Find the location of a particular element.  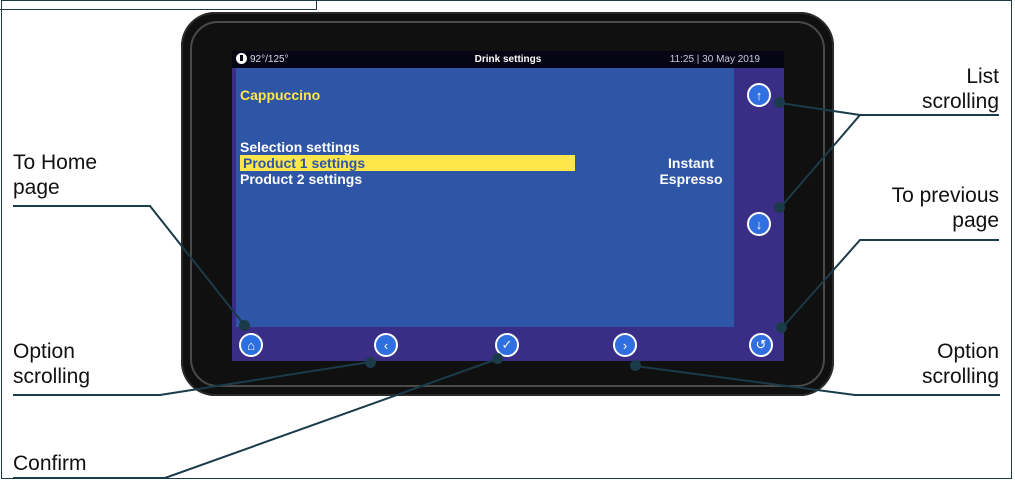

callout-home: To Home page is located at coordinates (55, 175).